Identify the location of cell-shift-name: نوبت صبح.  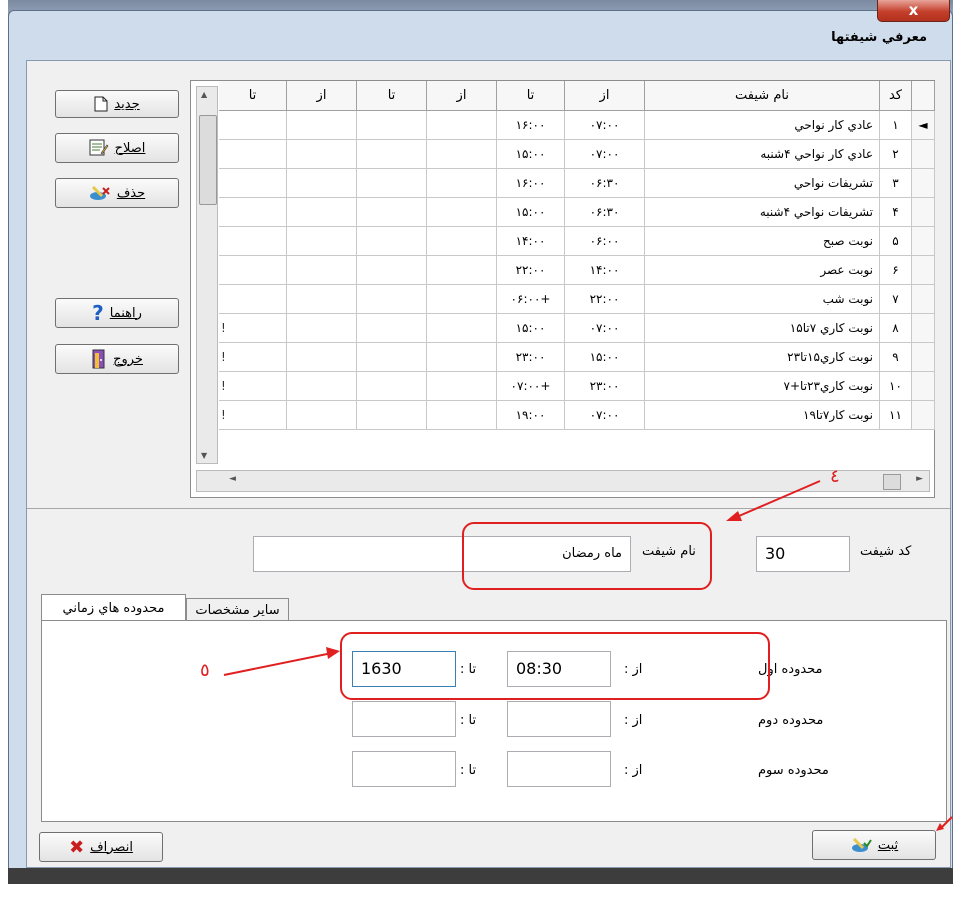
(762, 241).